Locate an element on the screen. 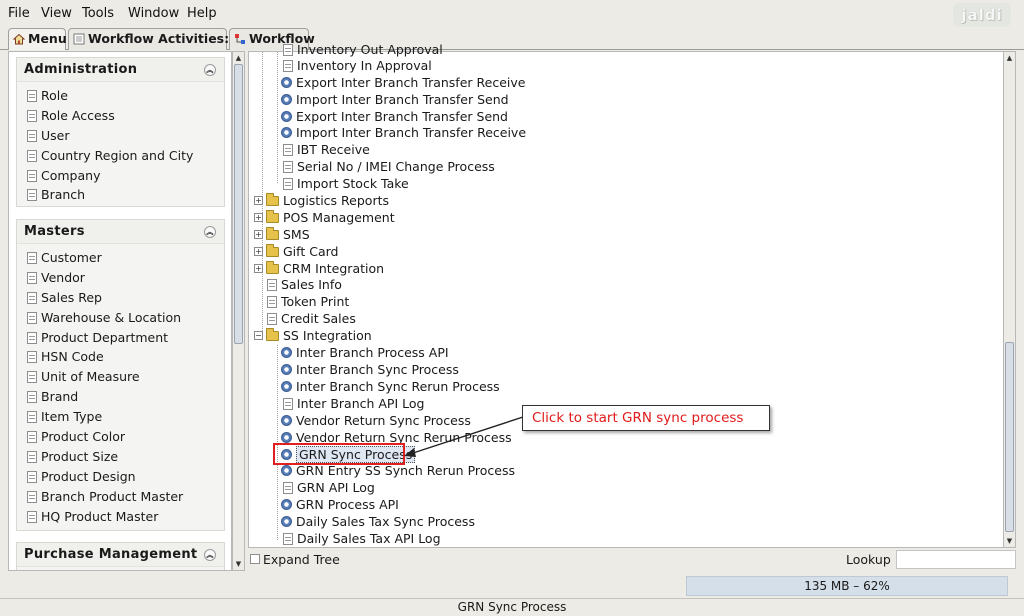 This screenshot has height=616, width=1024. tree-item-label: CRM Integration is located at coordinates (334, 268).